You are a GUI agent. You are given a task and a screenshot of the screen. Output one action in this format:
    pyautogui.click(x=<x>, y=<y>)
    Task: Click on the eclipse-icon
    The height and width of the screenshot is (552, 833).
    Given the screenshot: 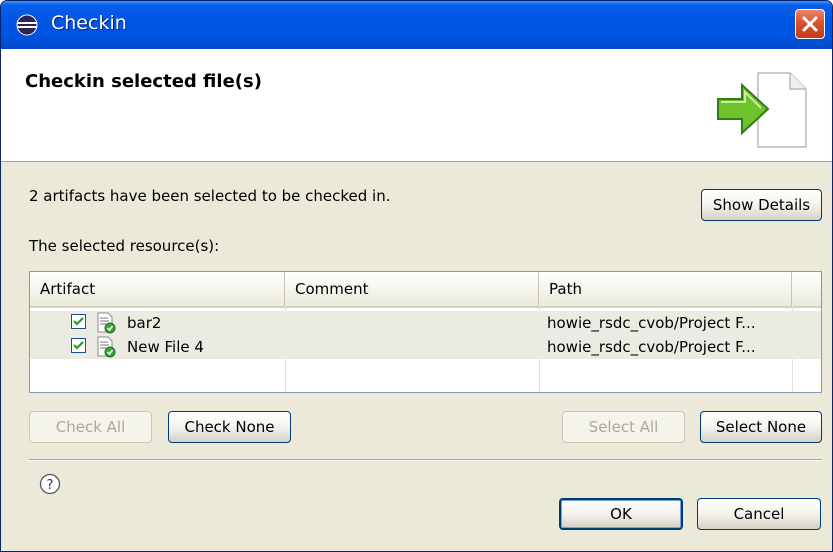 What is the action you would take?
    pyautogui.click(x=27, y=25)
    